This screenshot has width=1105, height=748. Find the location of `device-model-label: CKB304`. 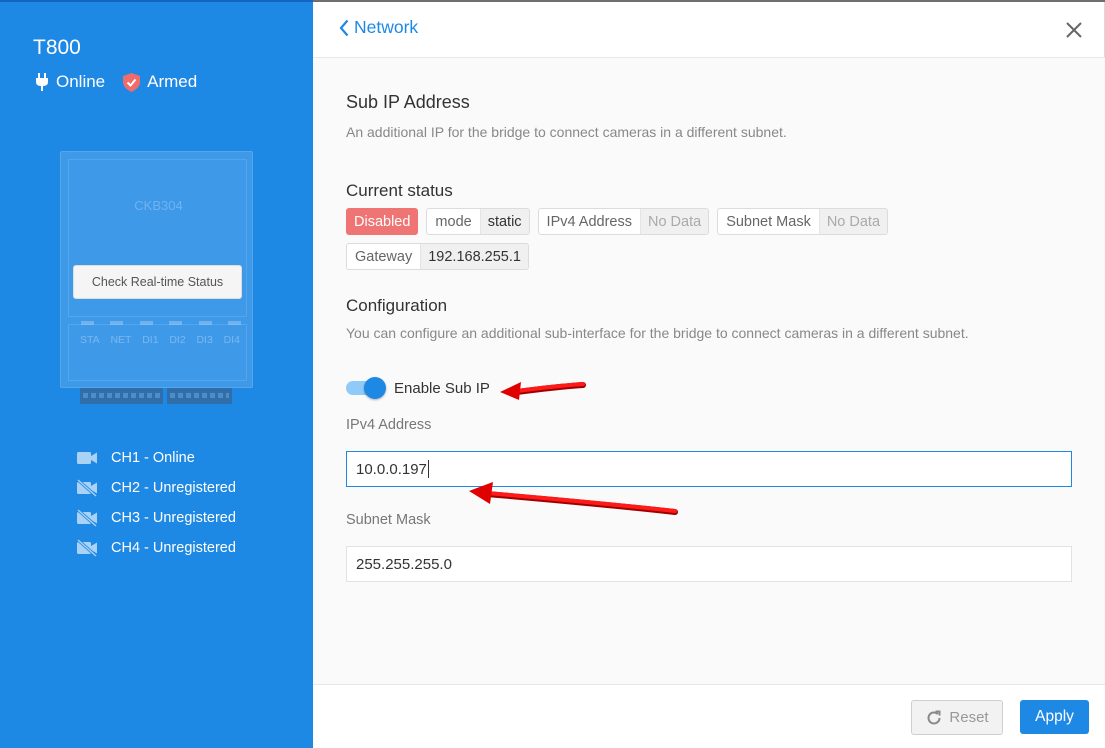

device-model-label: CKB304 is located at coordinates (158, 205).